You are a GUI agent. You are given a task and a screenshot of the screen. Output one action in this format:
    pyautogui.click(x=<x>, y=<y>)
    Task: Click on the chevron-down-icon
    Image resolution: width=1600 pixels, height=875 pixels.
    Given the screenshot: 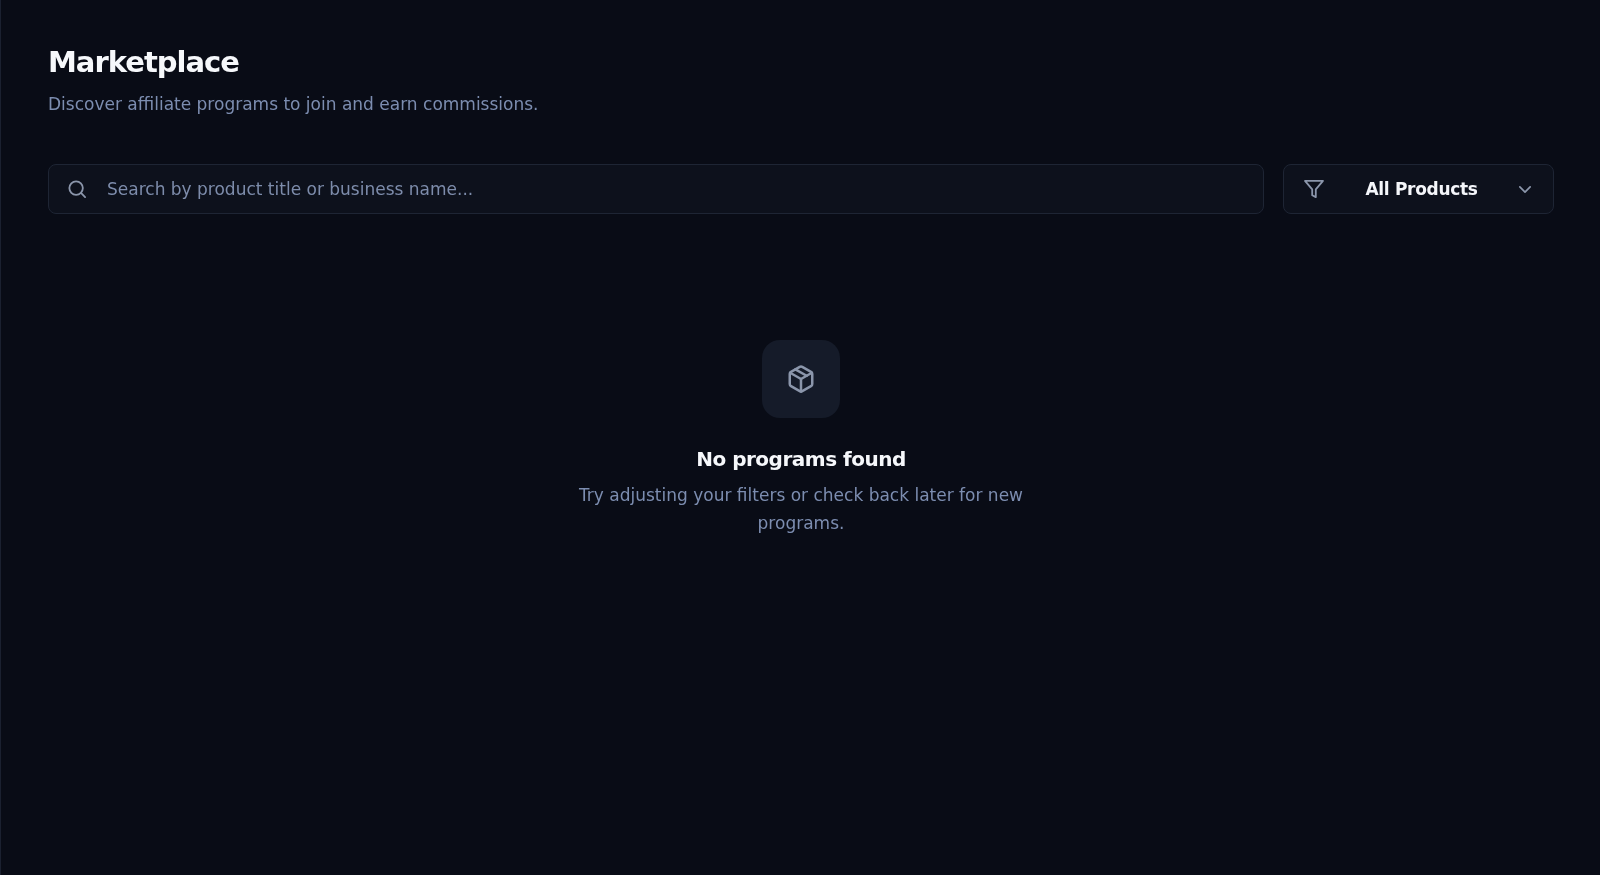 What is the action you would take?
    pyautogui.click(x=1525, y=189)
    